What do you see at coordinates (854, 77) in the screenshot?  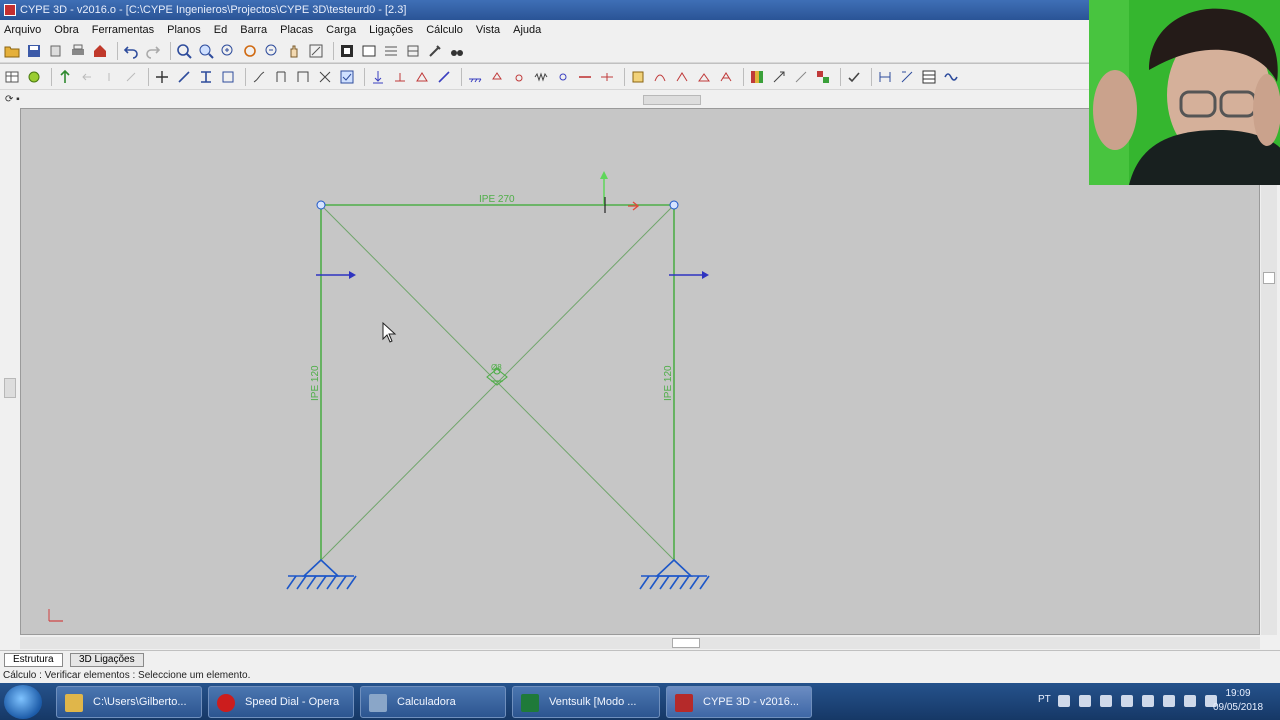 I see `check-icon` at bounding box center [854, 77].